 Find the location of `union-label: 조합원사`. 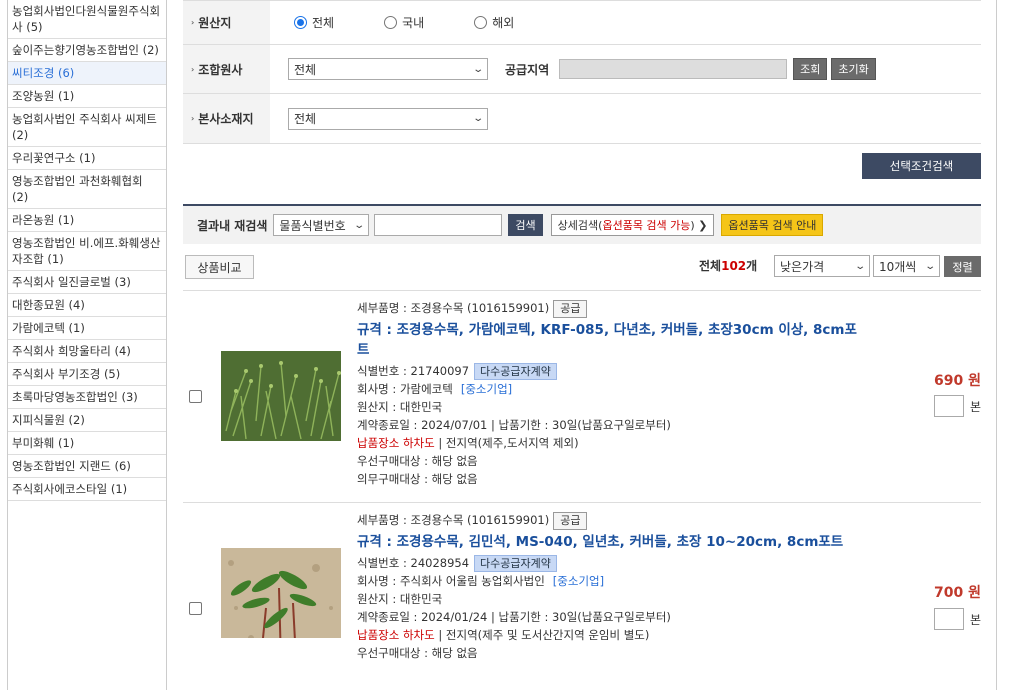

union-label: 조합원사 is located at coordinates (220, 69).